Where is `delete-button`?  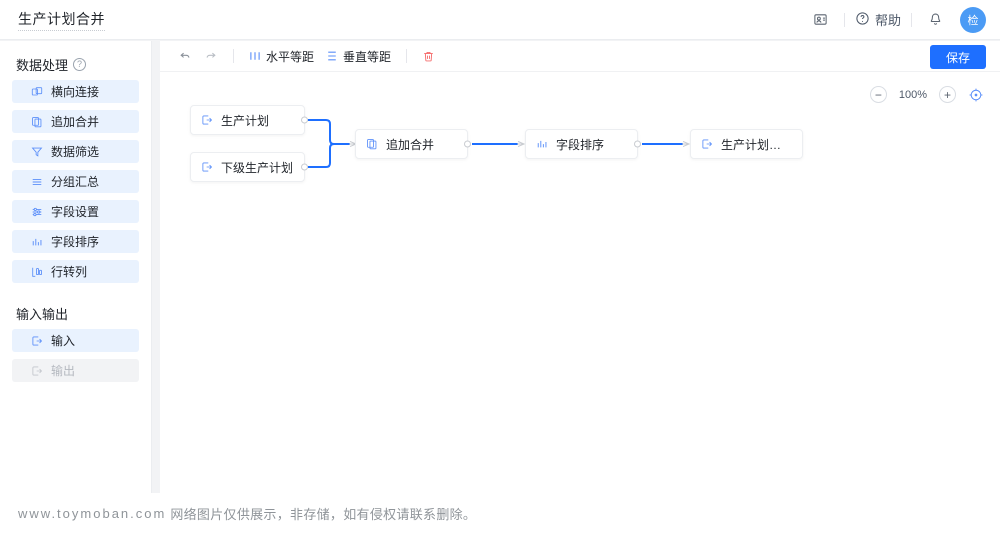 delete-button is located at coordinates (428, 56).